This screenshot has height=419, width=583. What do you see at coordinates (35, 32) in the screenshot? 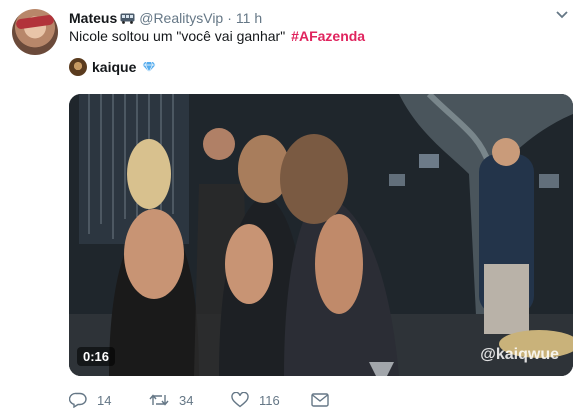
I see `author-avatar` at bounding box center [35, 32].